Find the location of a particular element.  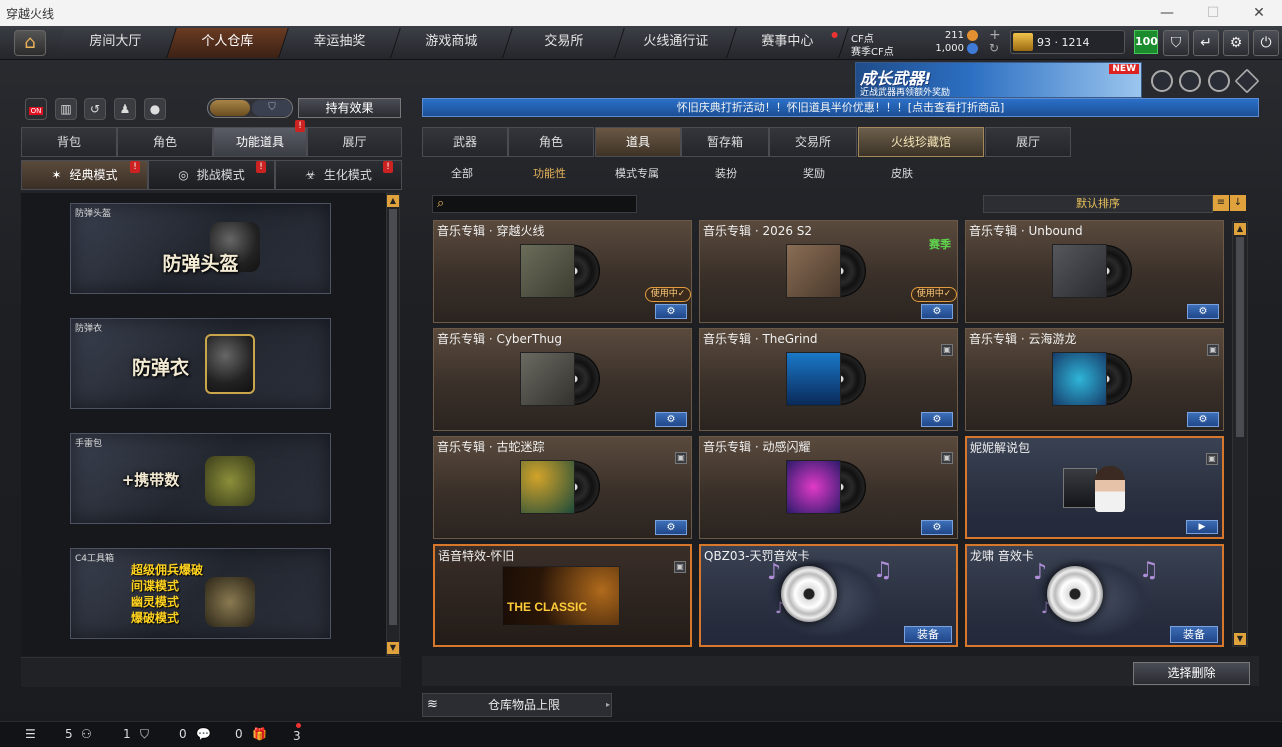

vip-badge: 100 is located at coordinates (1146, 42).